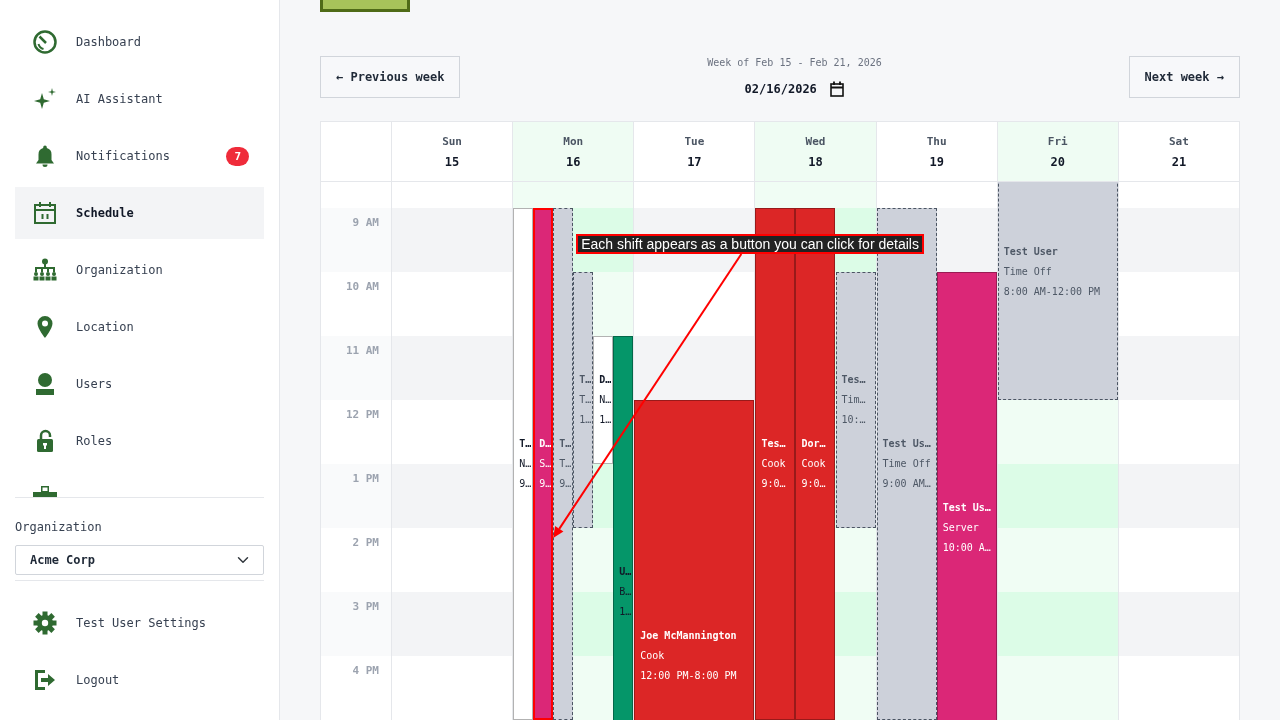 This screenshot has height=720, width=1280. I want to click on nav-link: Notifications 7, so click(139, 156).